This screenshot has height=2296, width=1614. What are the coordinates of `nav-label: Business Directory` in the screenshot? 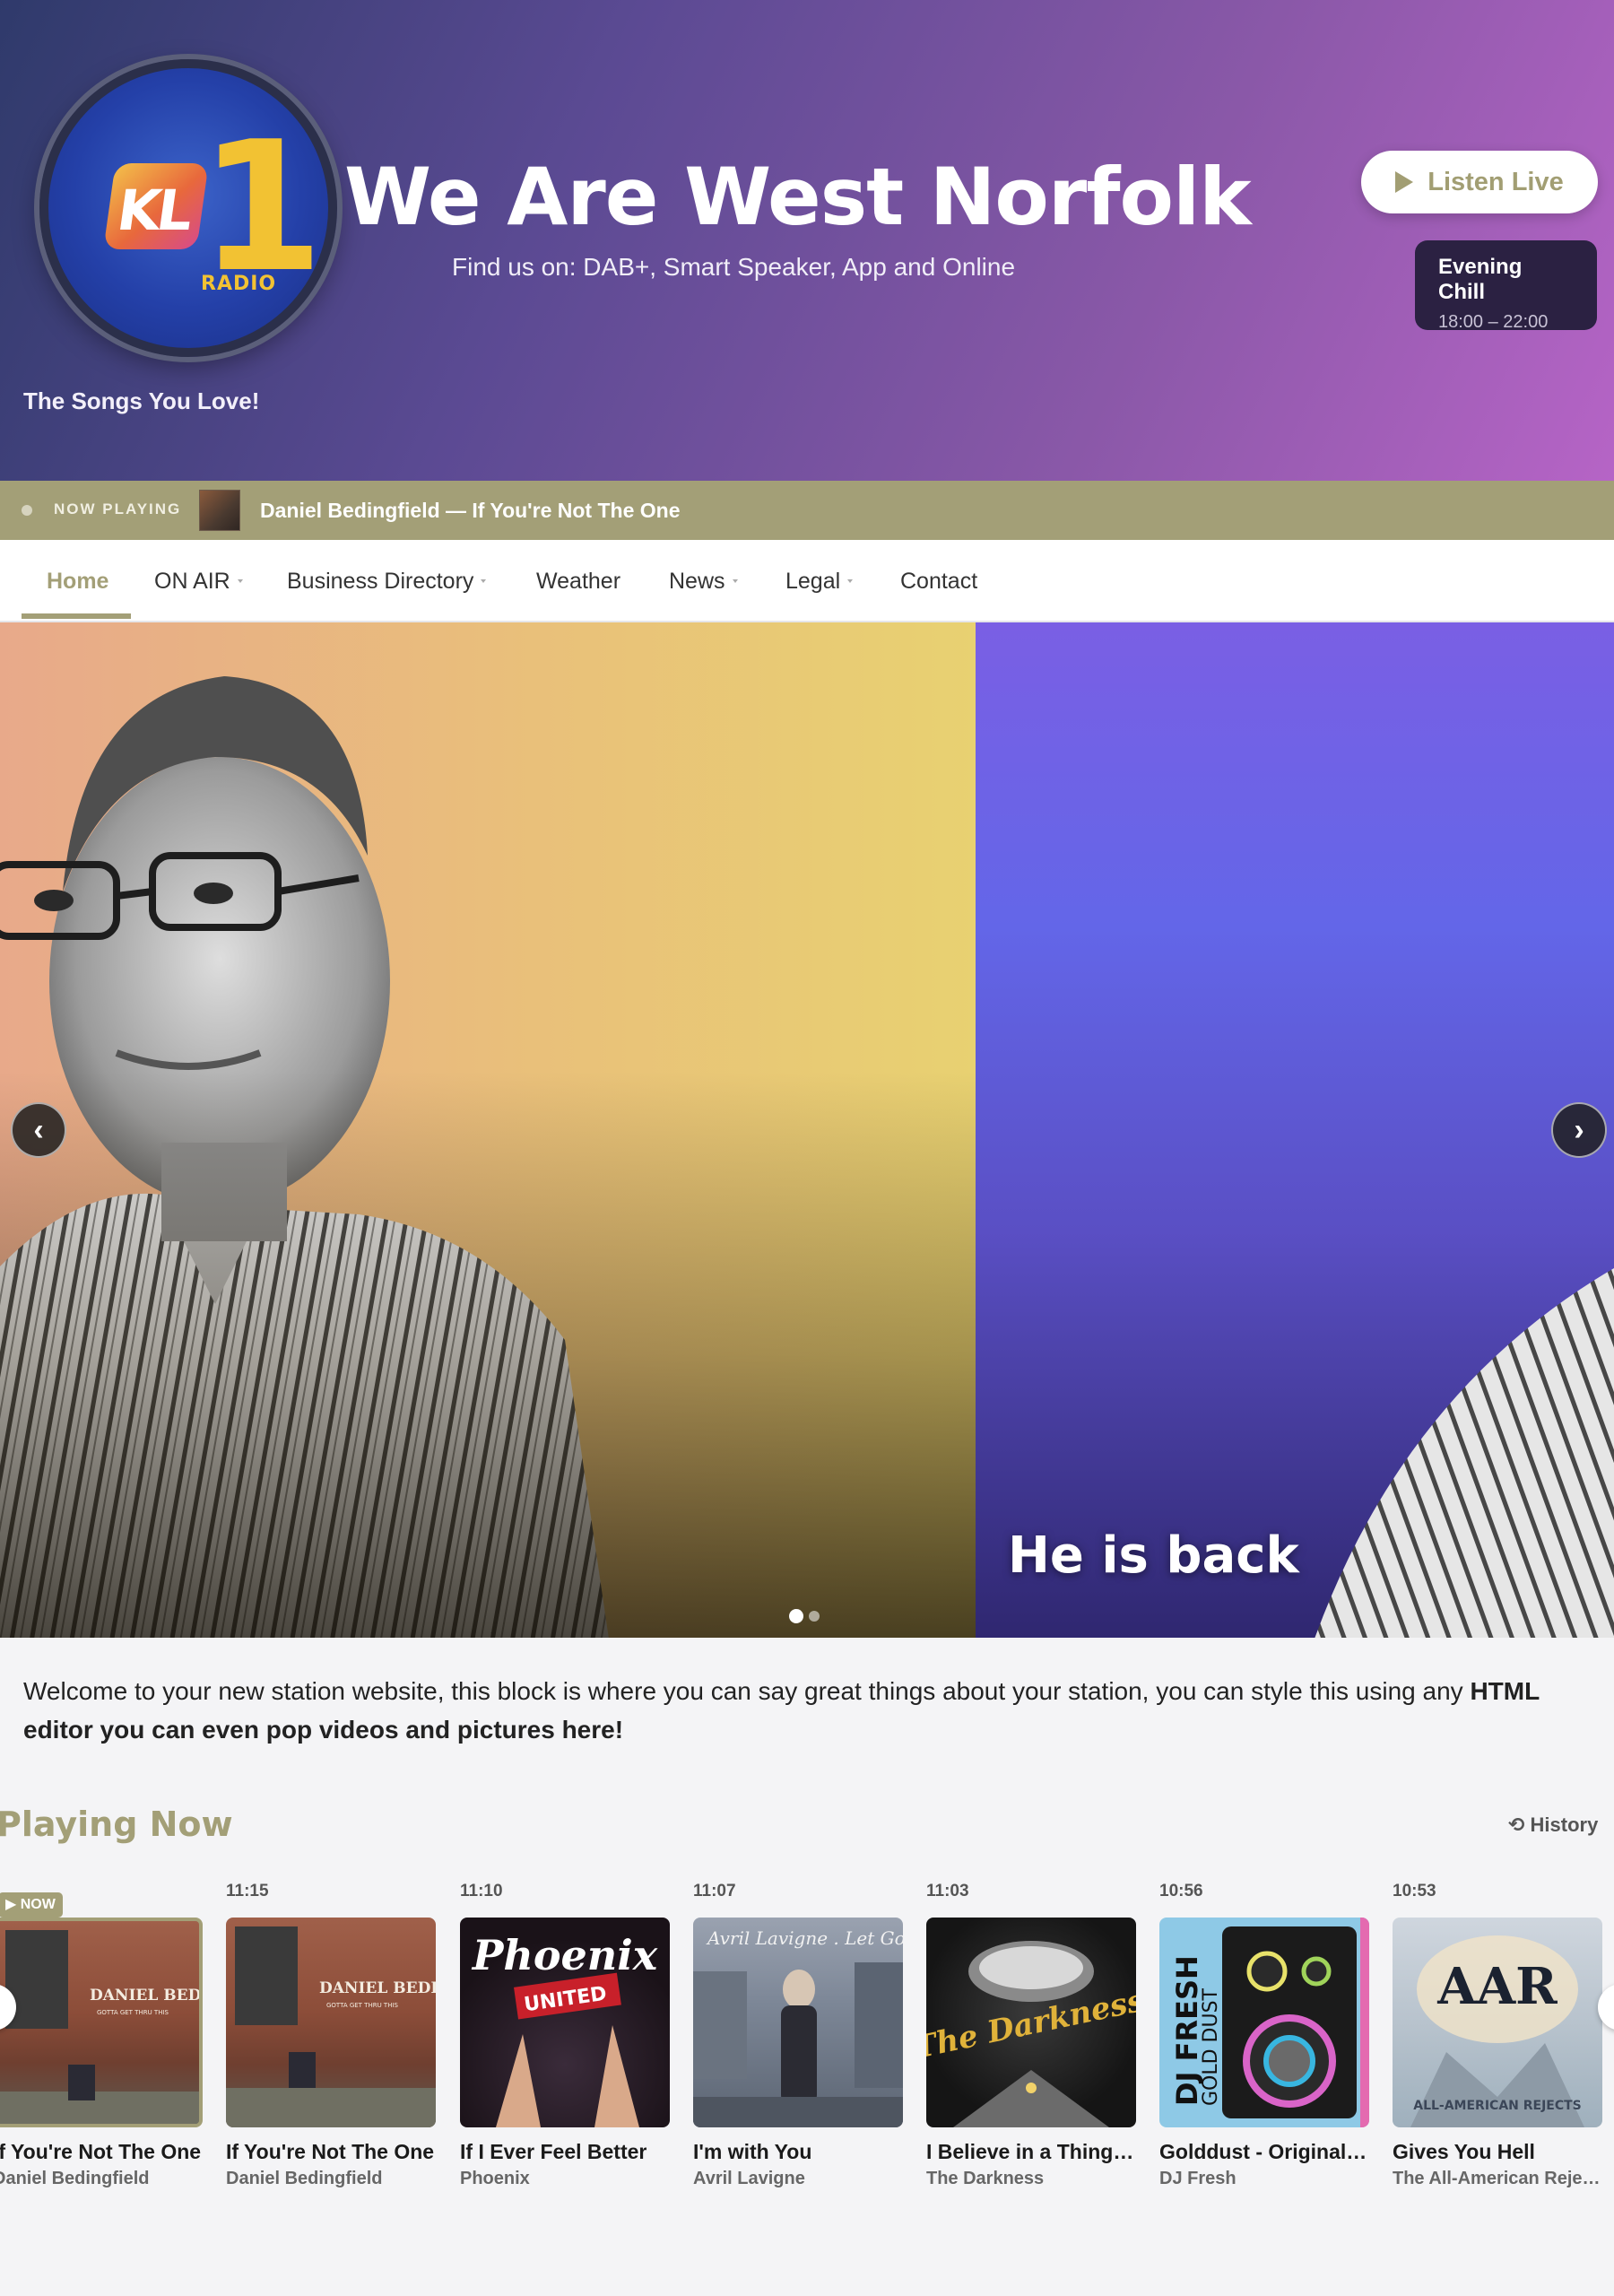 It's located at (380, 581).